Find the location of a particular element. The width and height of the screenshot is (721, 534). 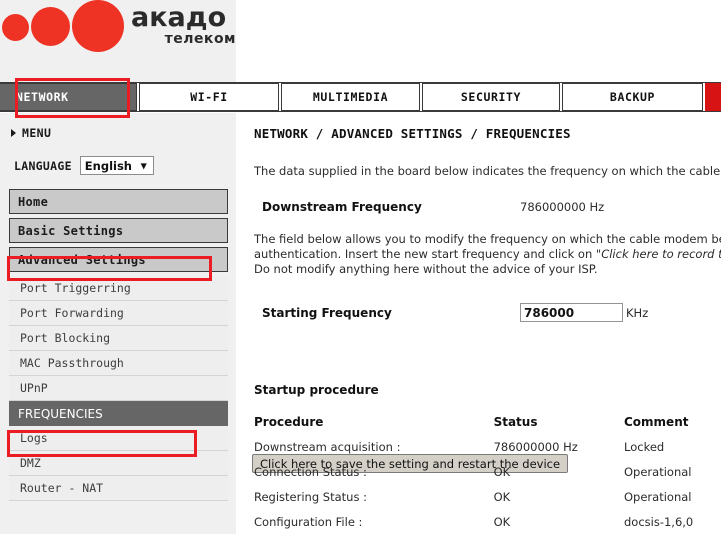

starting-frequency-label: Starting Frequency is located at coordinates (327, 312).